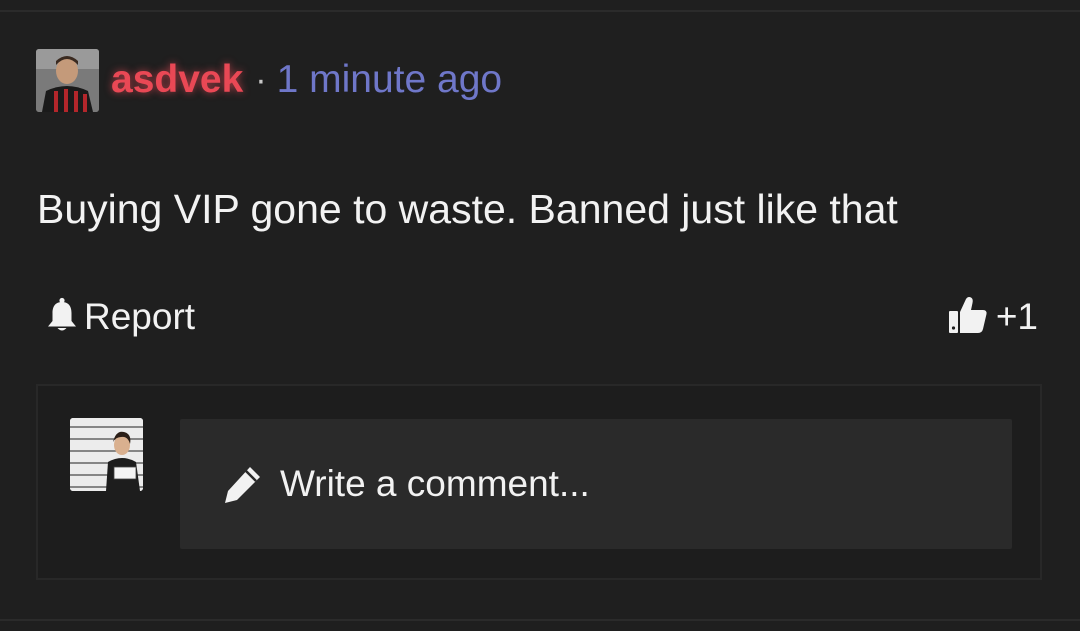  What do you see at coordinates (993, 317) in the screenshot?
I see `like-button: +1` at bounding box center [993, 317].